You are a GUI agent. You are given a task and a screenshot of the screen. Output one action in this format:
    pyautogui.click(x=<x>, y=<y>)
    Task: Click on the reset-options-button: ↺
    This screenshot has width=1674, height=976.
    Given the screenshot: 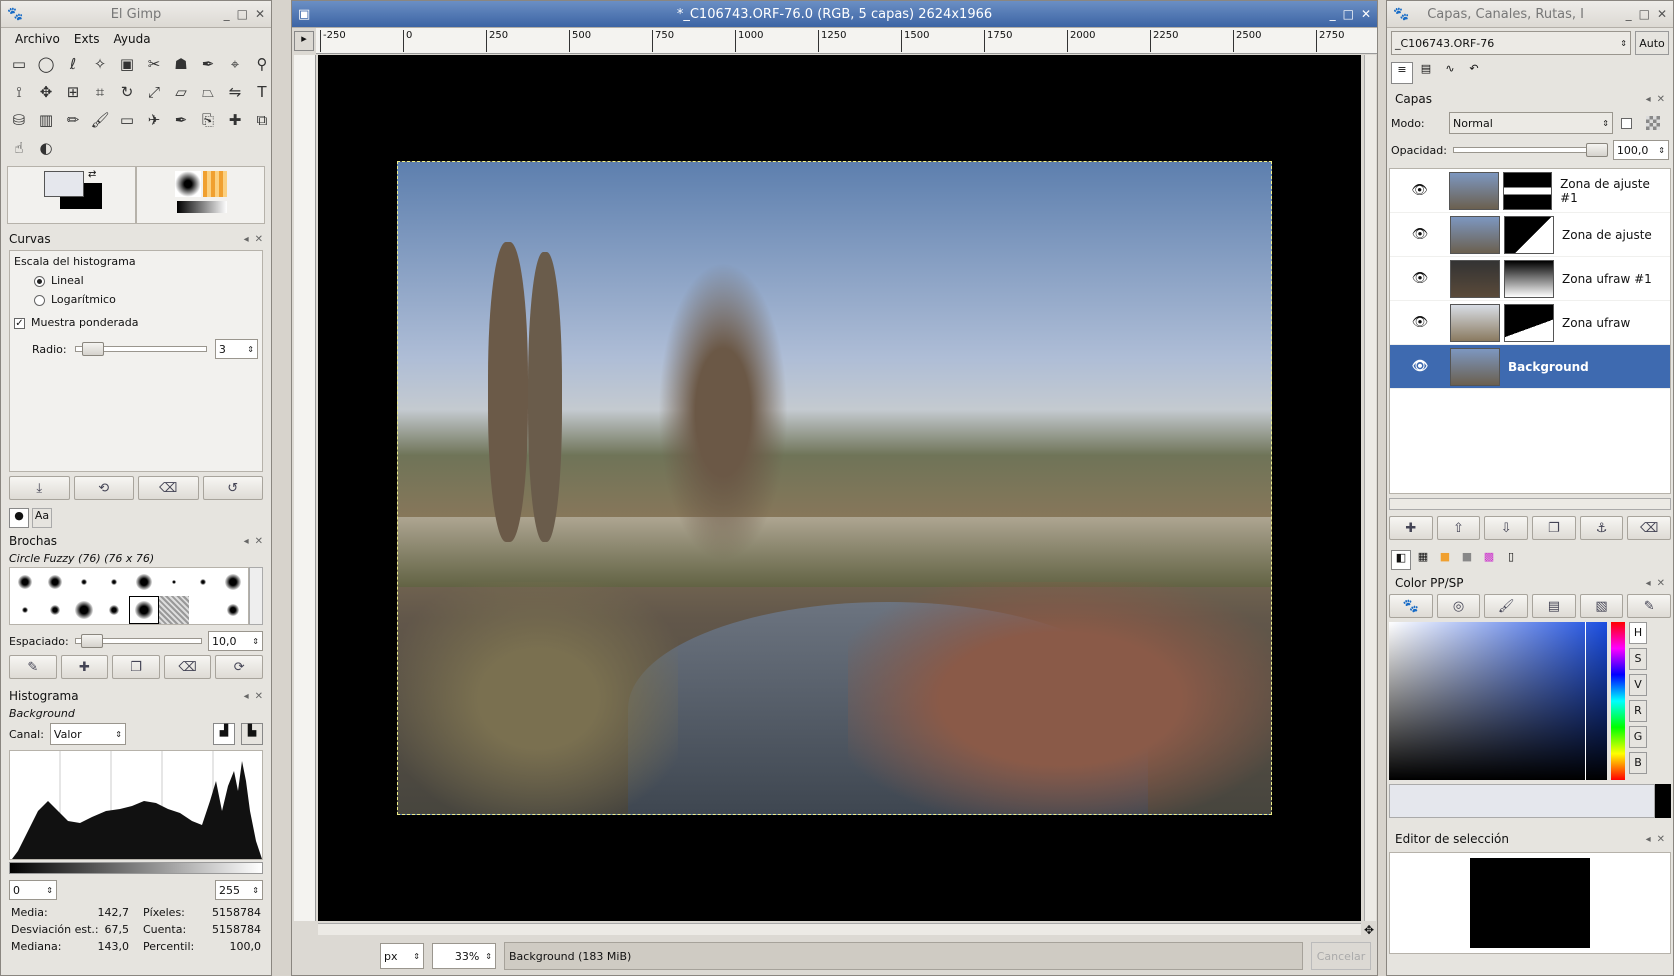 What is the action you would take?
    pyautogui.click(x=232, y=488)
    